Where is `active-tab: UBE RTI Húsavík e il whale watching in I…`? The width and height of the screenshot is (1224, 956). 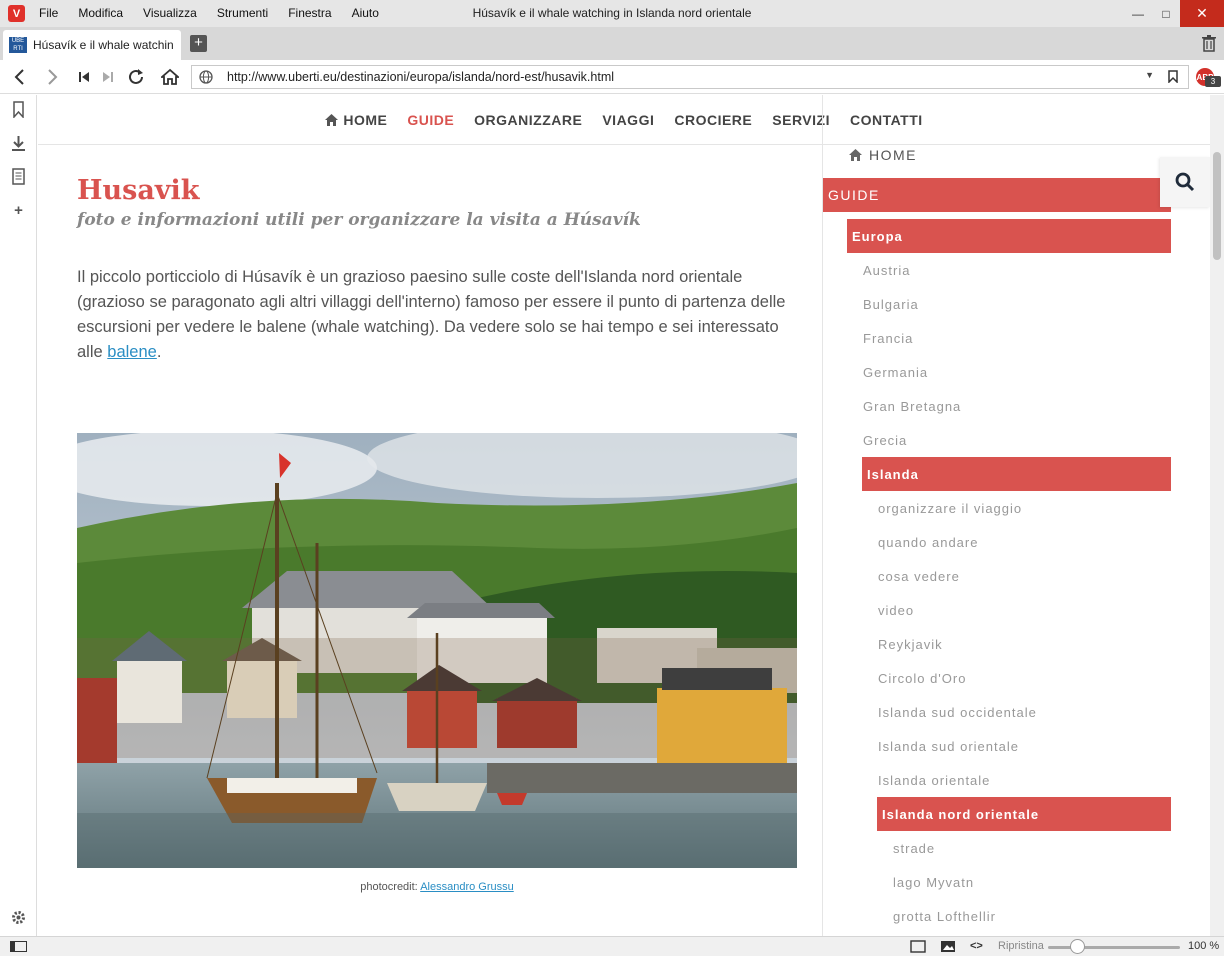
active-tab: UBE RTI Húsavík e il whale watching in I… is located at coordinates (92, 45).